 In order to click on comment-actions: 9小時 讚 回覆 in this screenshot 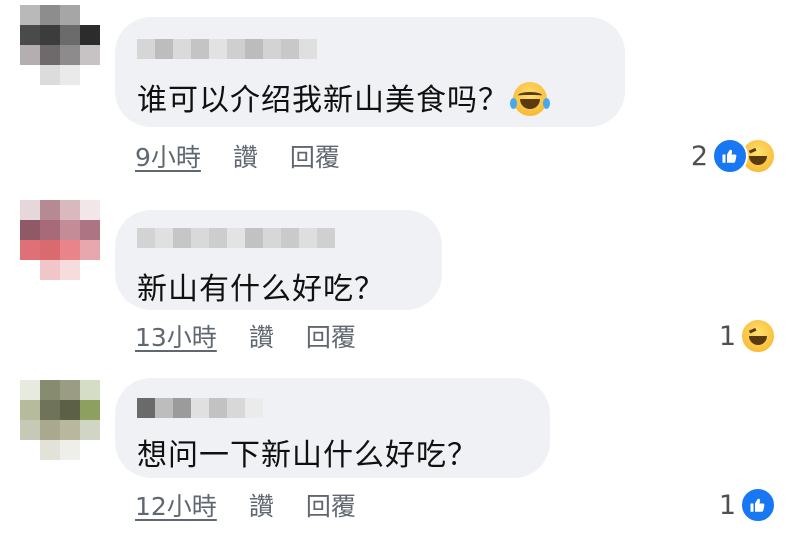, I will do `click(237, 156)`.